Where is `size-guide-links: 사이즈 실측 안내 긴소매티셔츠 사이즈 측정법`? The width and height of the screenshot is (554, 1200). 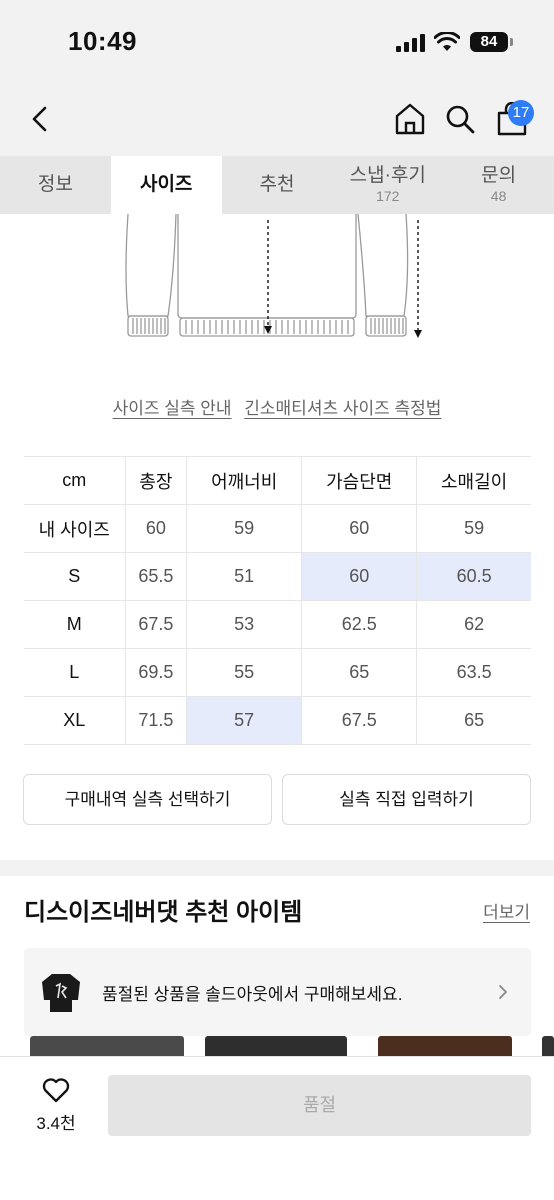 size-guide-links: 사이즈 실측 안내 긴소매티셔츠 사이즈 측정법 is located at coordinates (277, 406).